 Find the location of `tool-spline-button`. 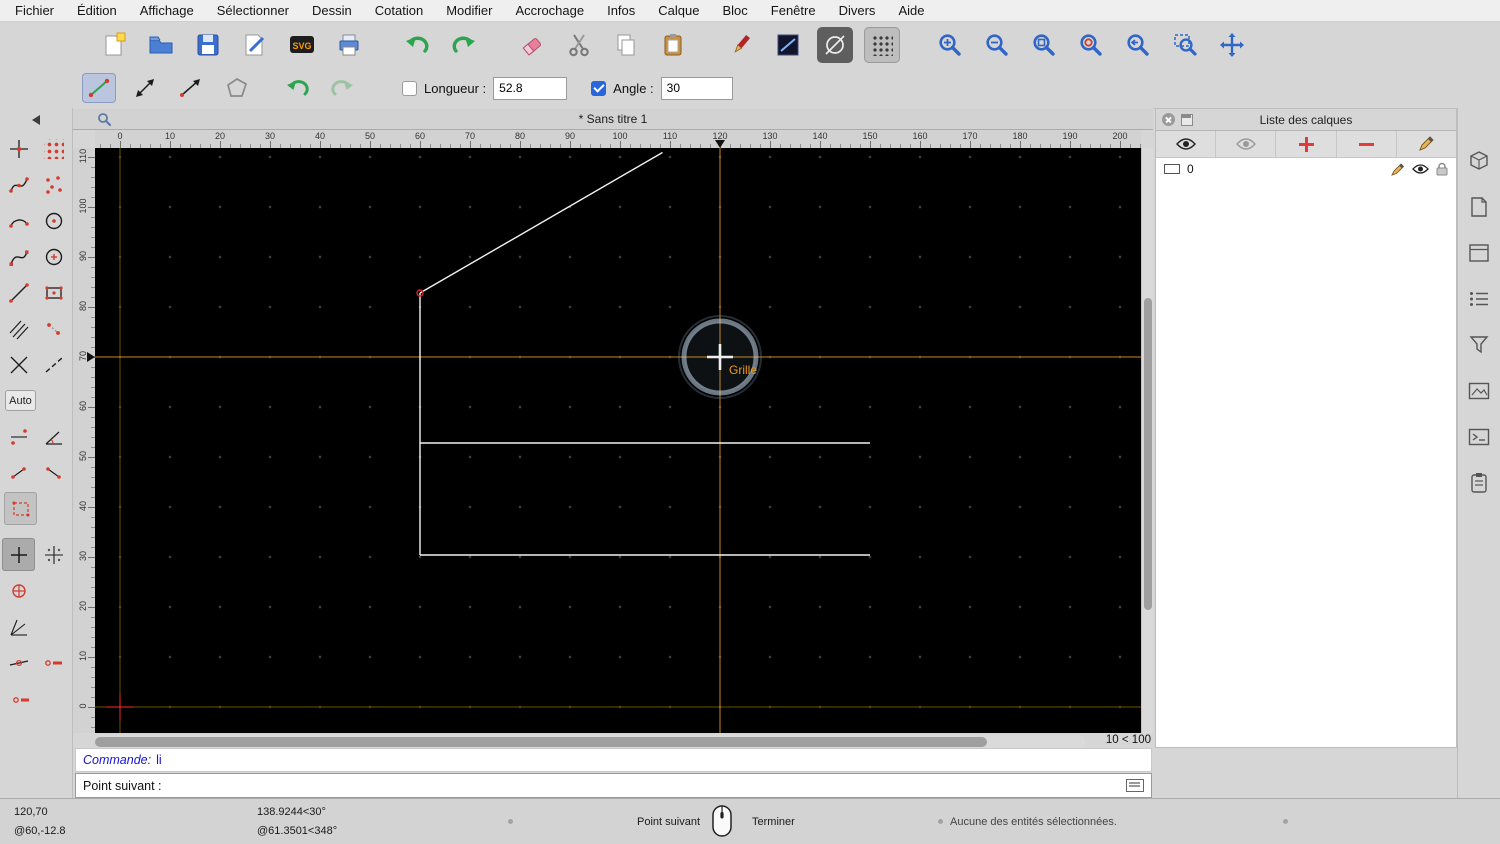

tool-spline-button is located at coordinates (18, 184).